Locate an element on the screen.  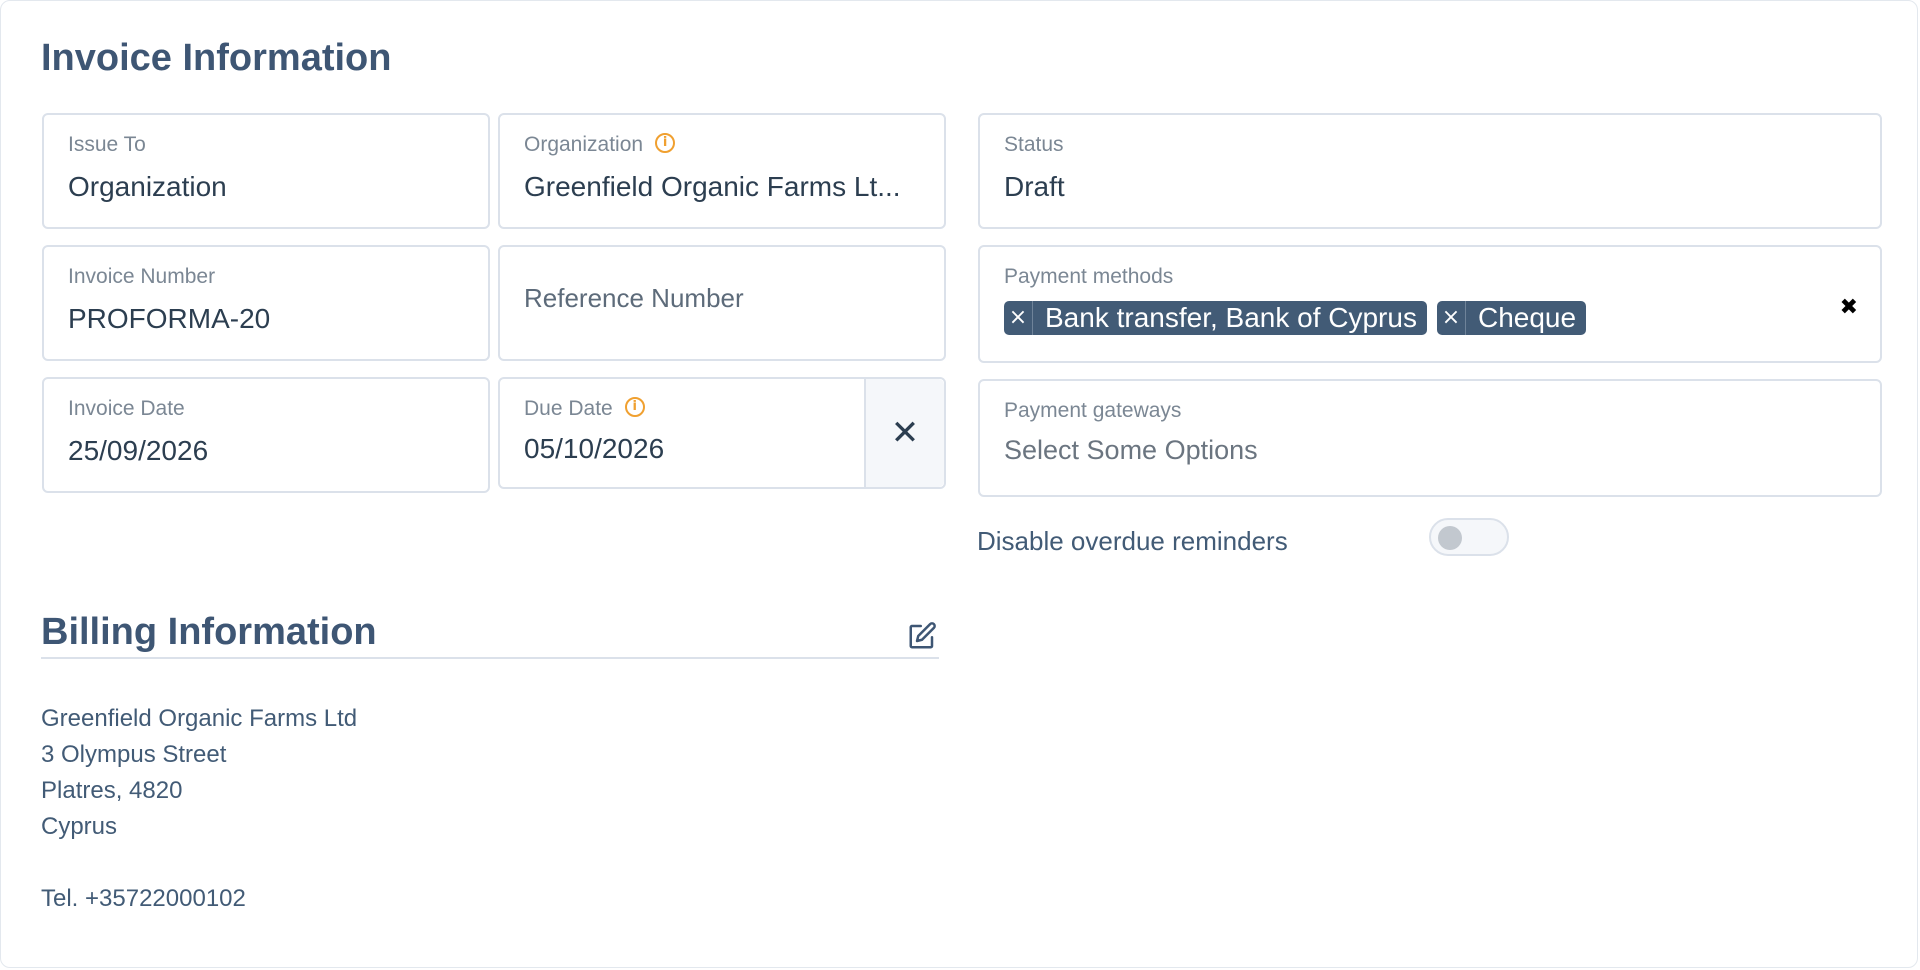
clear-date-button: ✕ is located at coordinates (904, 433).